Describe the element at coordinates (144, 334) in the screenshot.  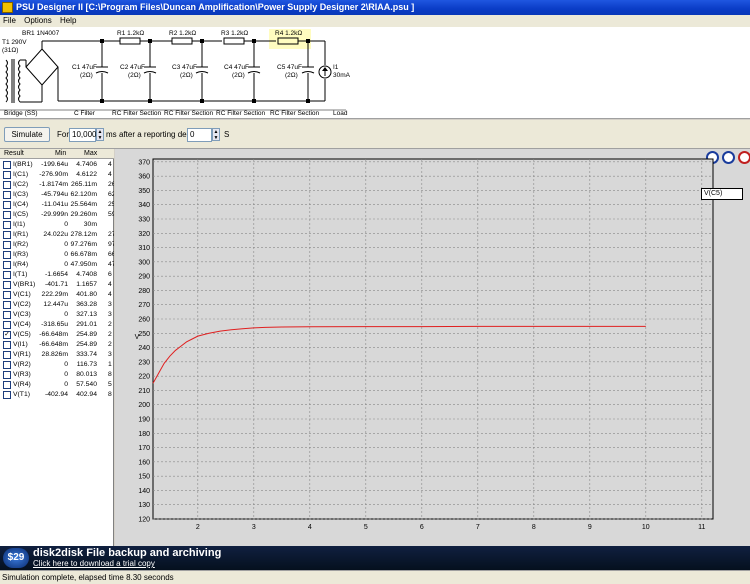
I see `y-tick-label: 250` at that location.